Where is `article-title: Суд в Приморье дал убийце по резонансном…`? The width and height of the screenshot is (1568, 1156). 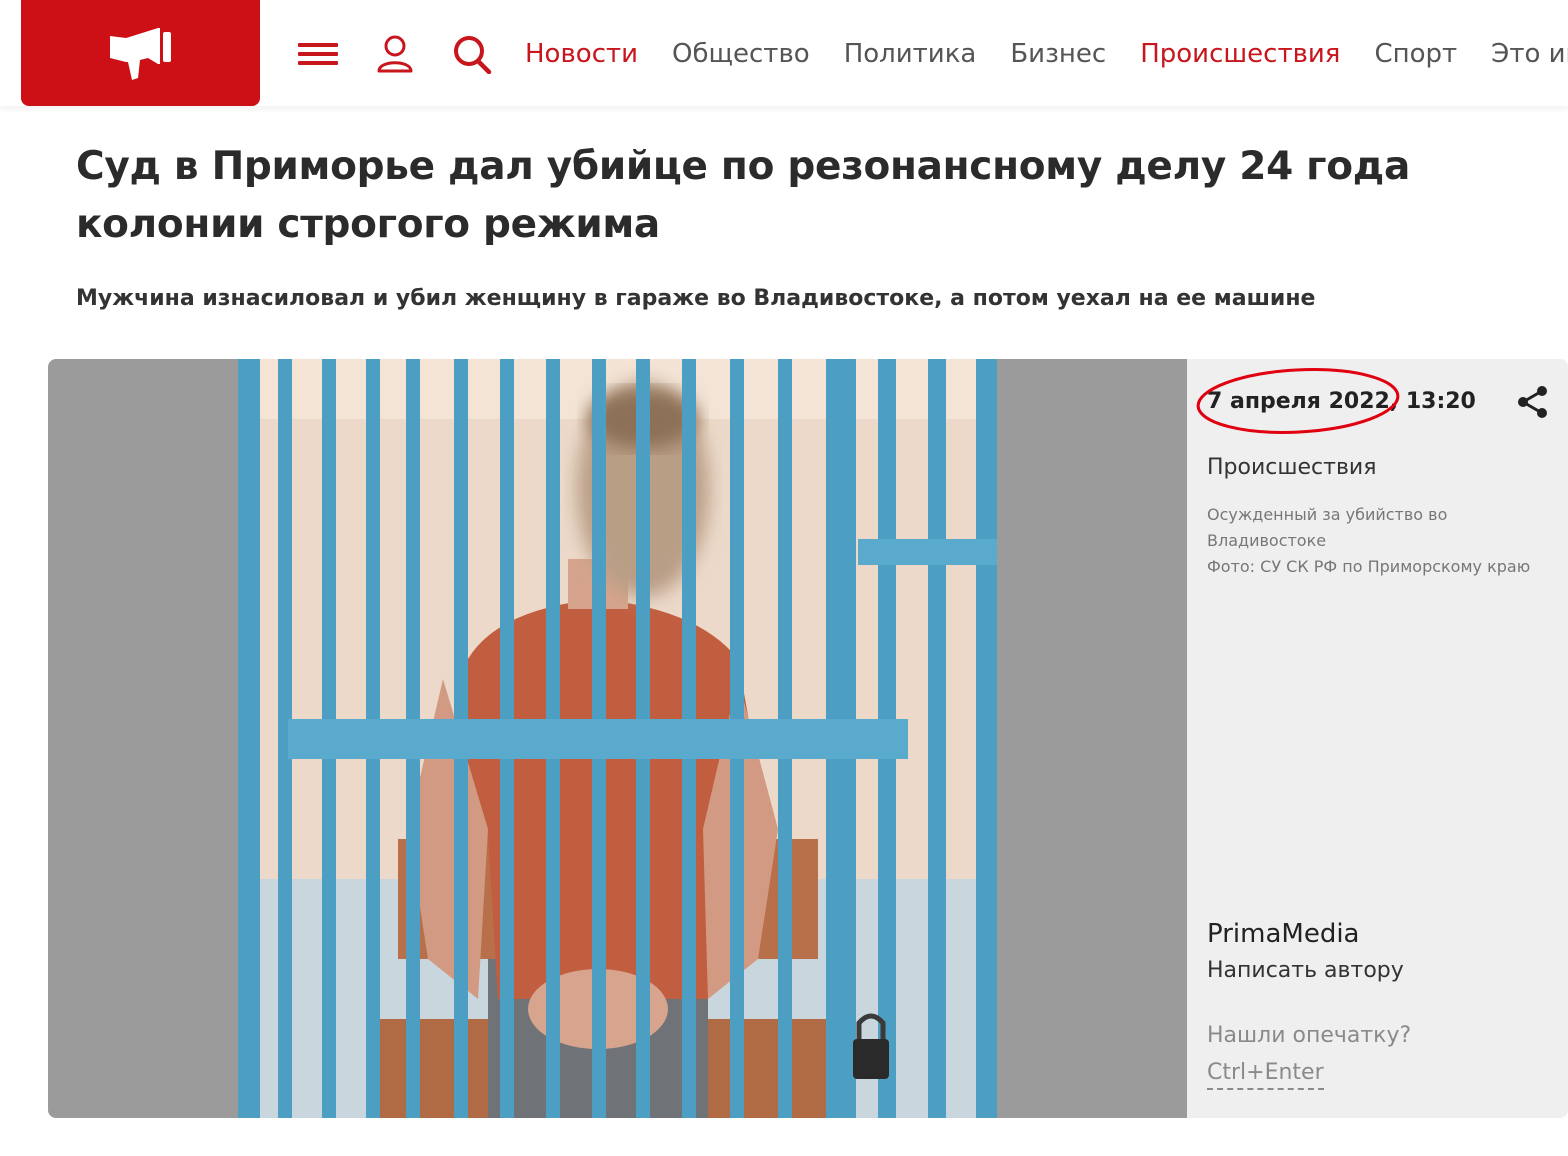
article-title: Суд в Приморье дал убийце по резонансном… is located at coordinates (743, 195).